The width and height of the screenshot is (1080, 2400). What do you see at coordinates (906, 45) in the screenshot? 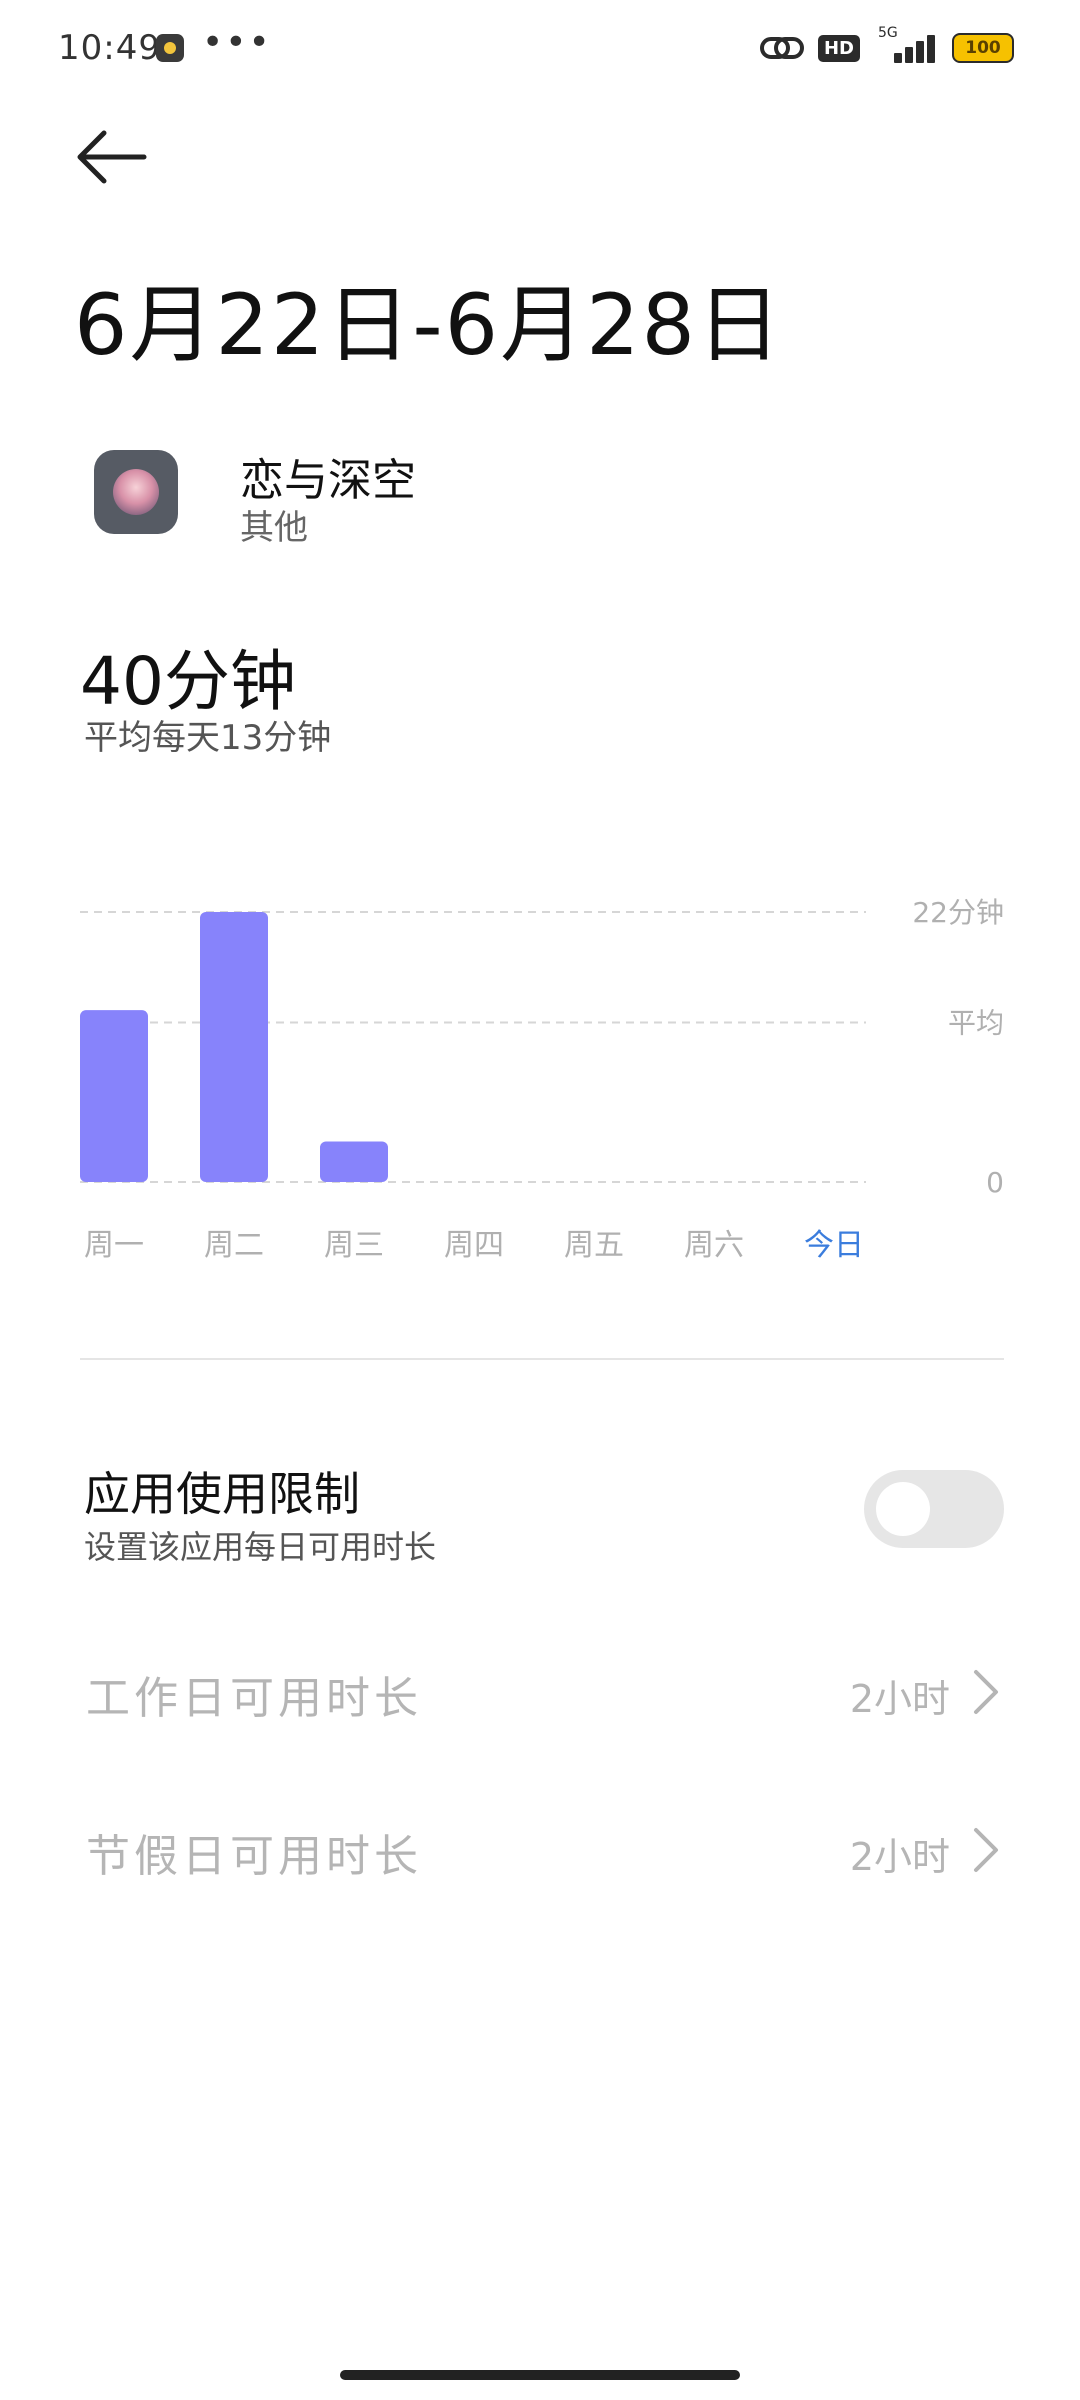
I see `signal-icon: 5G` at bounding box center [906, 45].